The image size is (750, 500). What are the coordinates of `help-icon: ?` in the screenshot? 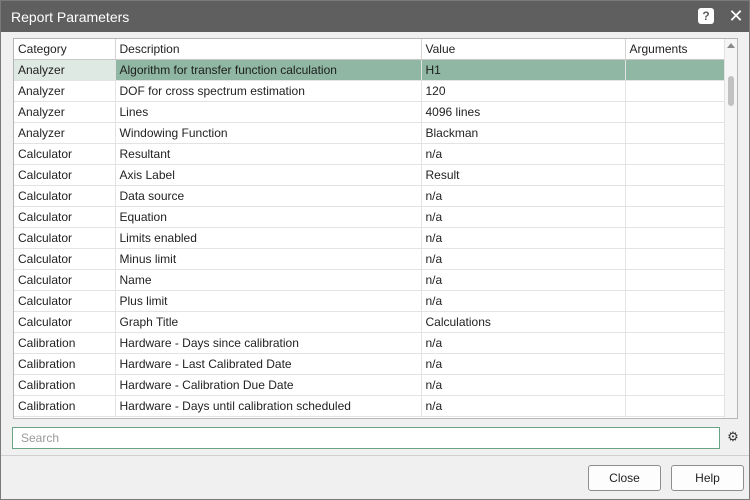 It's located at (706, 16).